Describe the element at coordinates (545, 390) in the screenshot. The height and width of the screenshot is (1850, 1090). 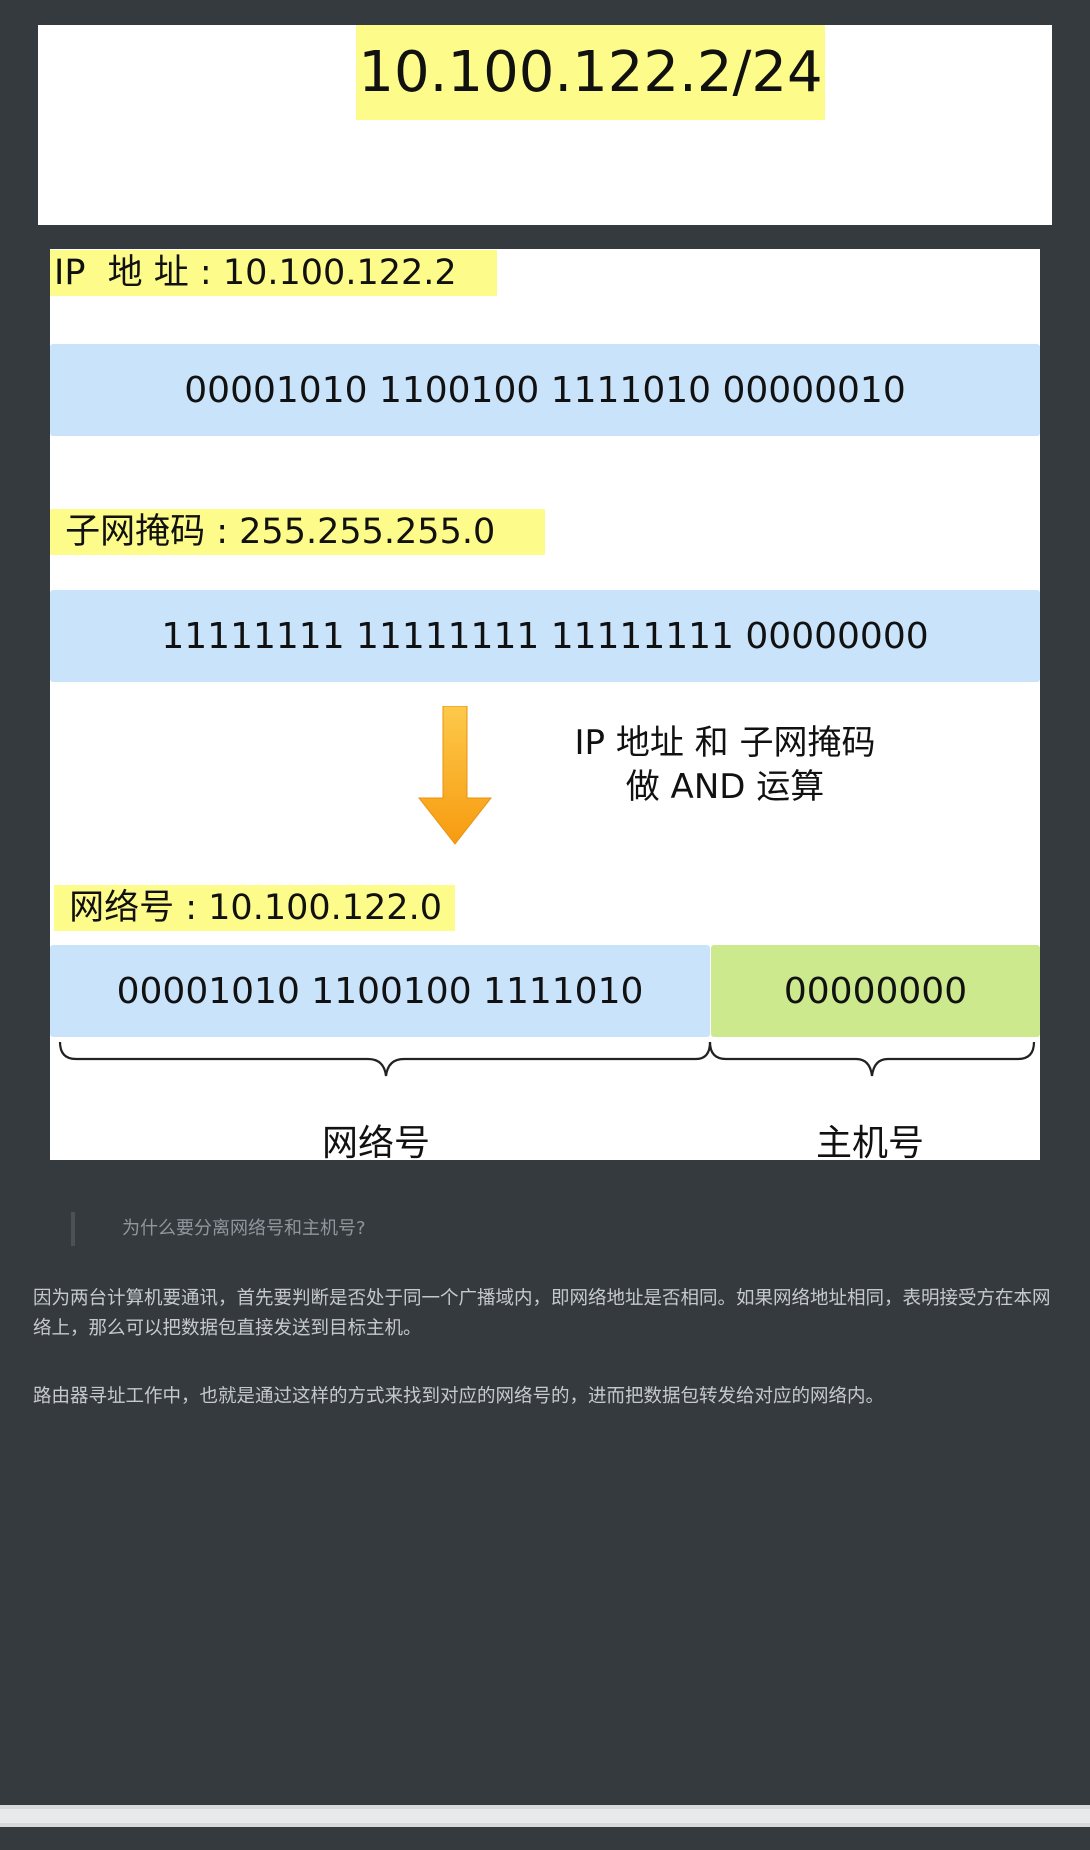
I see `ip-binary-band: 00001010 1100100 1111010 00000010` at that location.